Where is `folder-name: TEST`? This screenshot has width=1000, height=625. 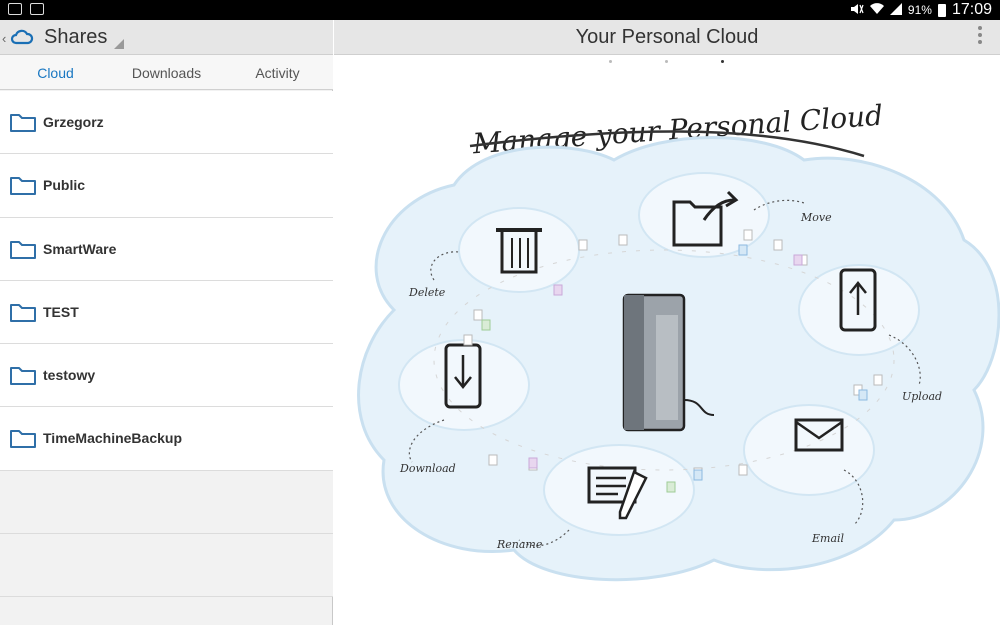 folder-name: TEST is located at coordinates (61, 311).